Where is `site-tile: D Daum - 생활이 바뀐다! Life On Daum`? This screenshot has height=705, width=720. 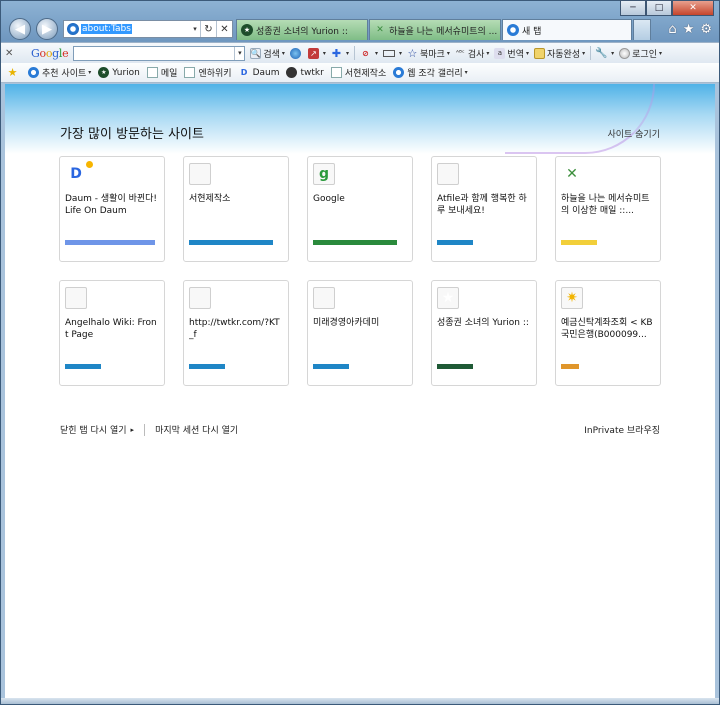 site-tile: D Daum - 생활이 바뀐다! Life On Daum is located at coordinates (112, 209).